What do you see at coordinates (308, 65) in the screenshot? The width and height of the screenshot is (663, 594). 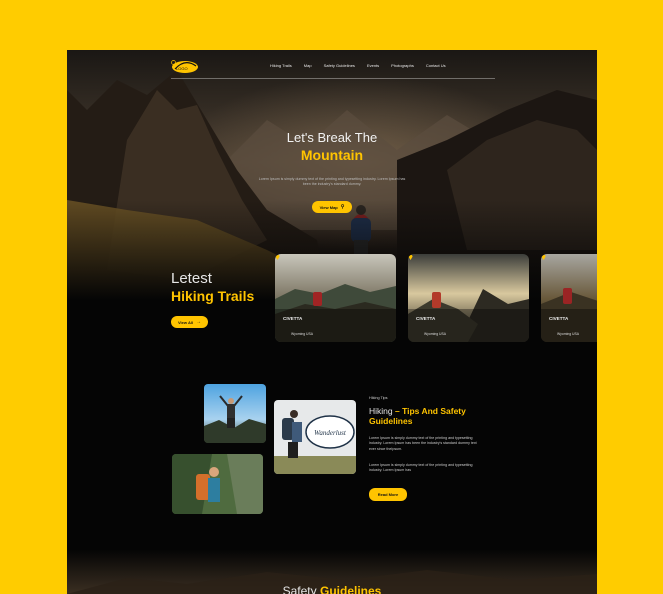 I see `nav-link-map: Map` at bounding box center [308, 65].